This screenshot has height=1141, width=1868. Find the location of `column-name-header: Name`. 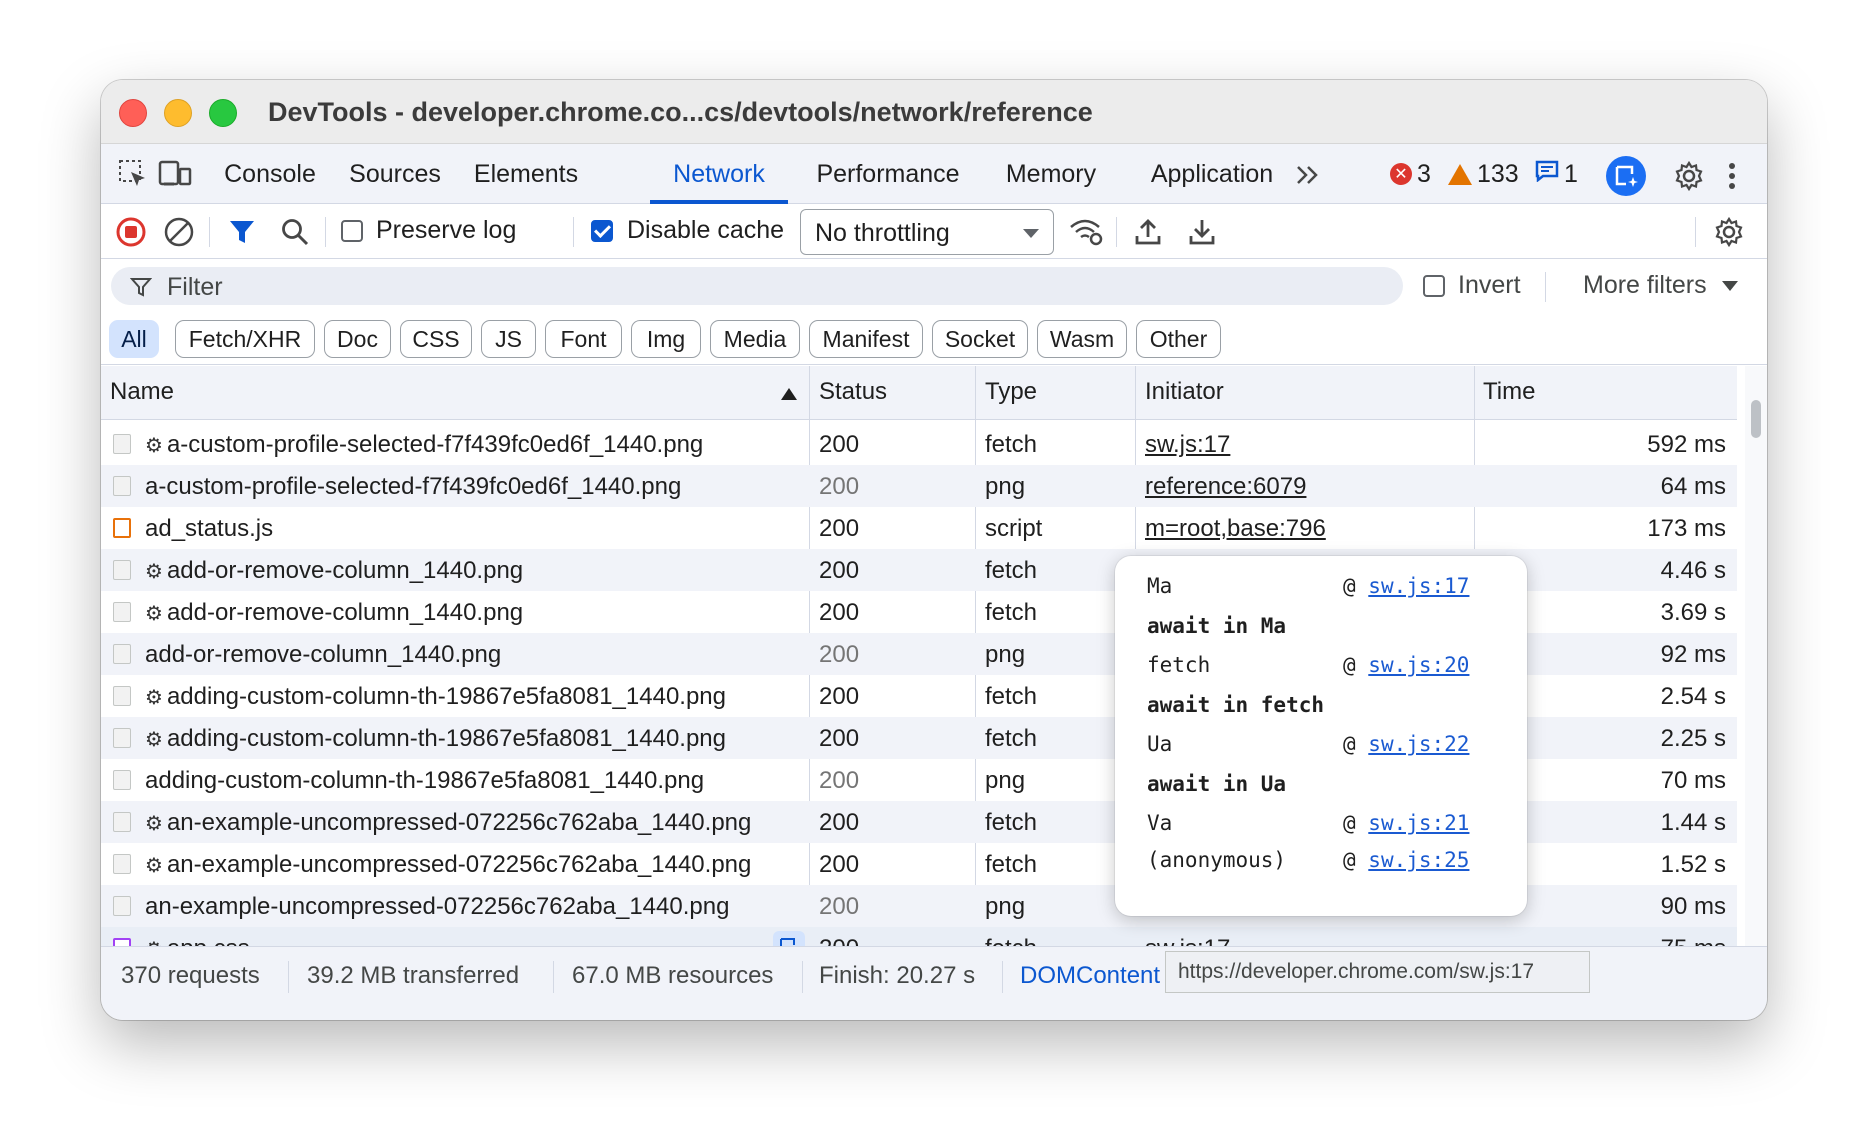

column-name-header: Name is located at coordinates (142, 392).